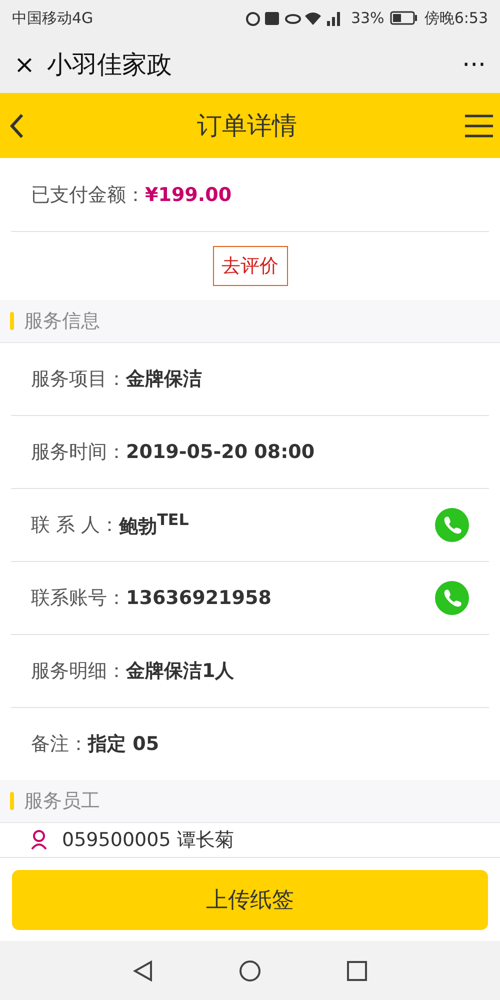  What do you see at coordinates (180, 671) in the screenshot?
I see `field-value: 金牌保洁1人` at bounding box center [180, 671].